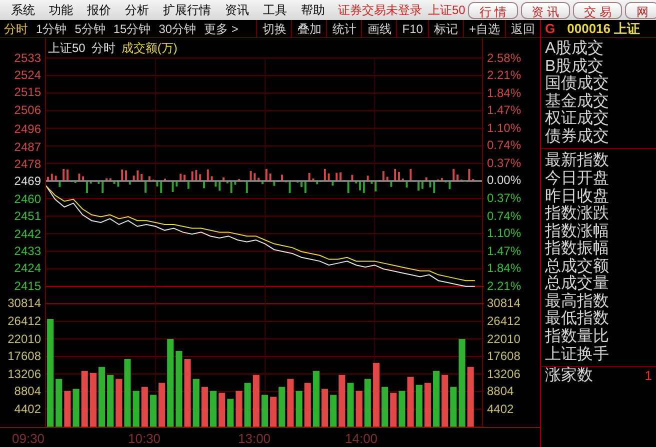  Describe the element at coordinates (577, 83) in the screenshot. I see `quote-label: 国债成交` at that location.